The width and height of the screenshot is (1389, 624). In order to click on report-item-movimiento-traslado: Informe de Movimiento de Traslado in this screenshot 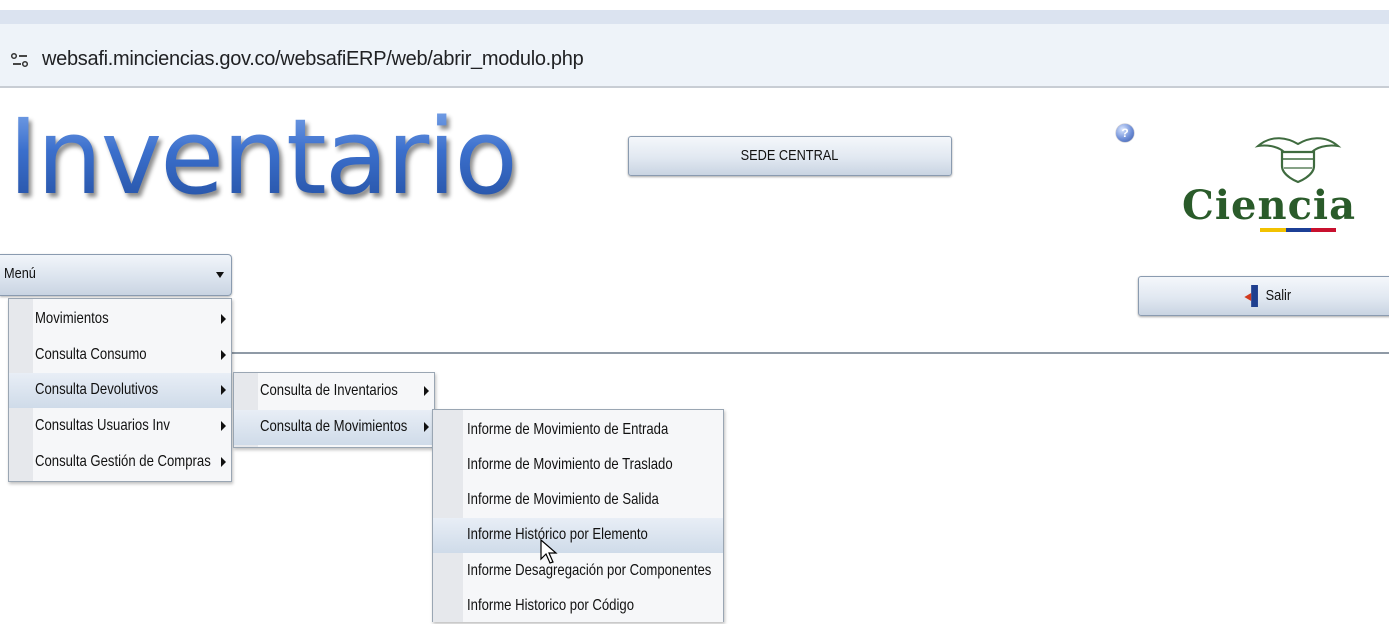, I will do `click(578, 465)`.